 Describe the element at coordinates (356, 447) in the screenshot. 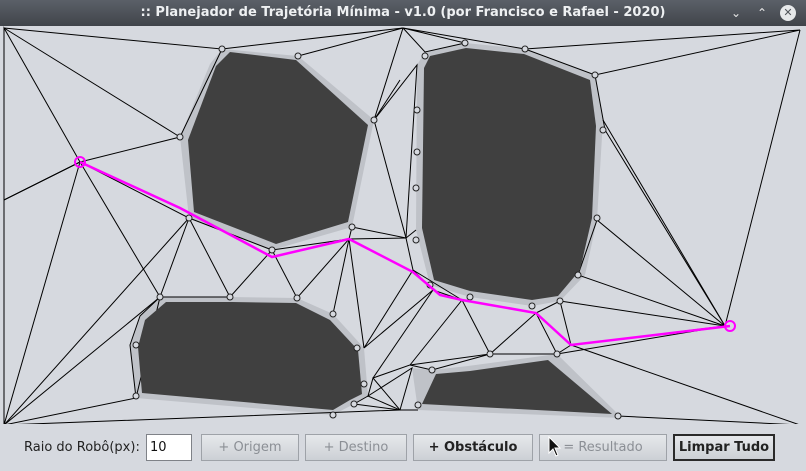

I see `add-destination-button: + Destino` at that location.